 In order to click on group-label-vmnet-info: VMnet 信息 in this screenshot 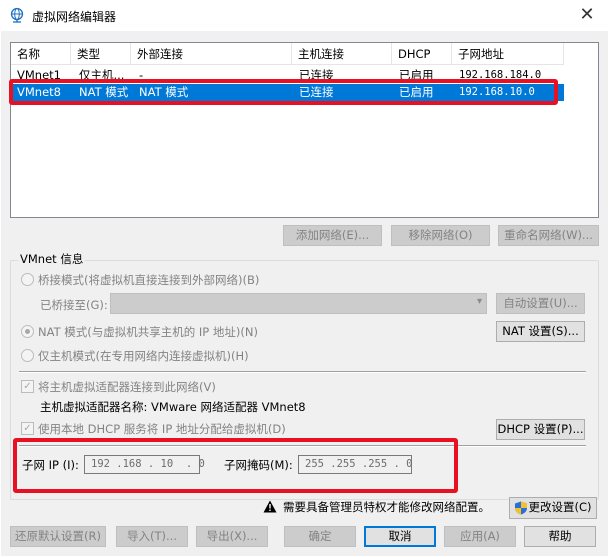, I will do `click(52, 259)`.